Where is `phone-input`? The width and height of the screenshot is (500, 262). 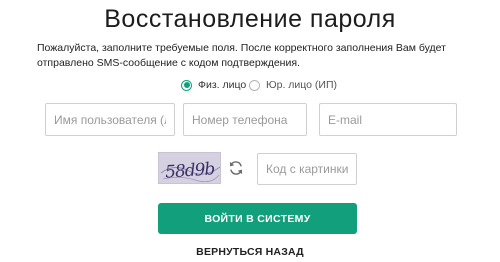
phone-input is located at coordinates (245, 119).